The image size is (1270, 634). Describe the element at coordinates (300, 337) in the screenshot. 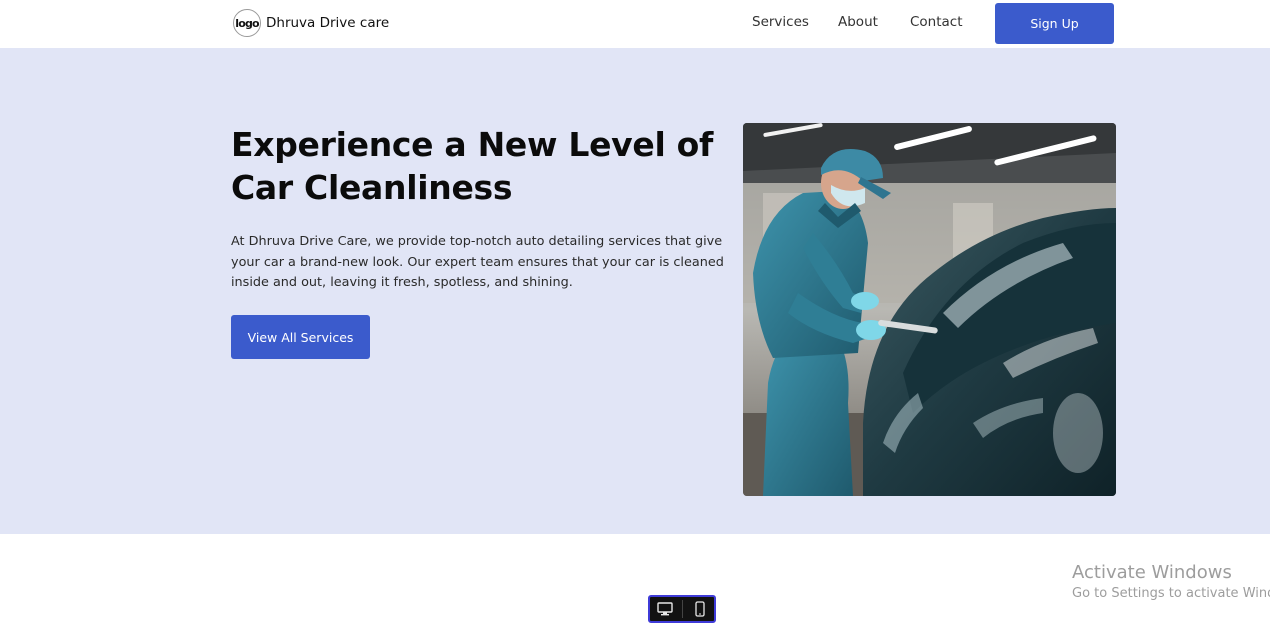

I see `view-all-services-button: View All Services` at that location.